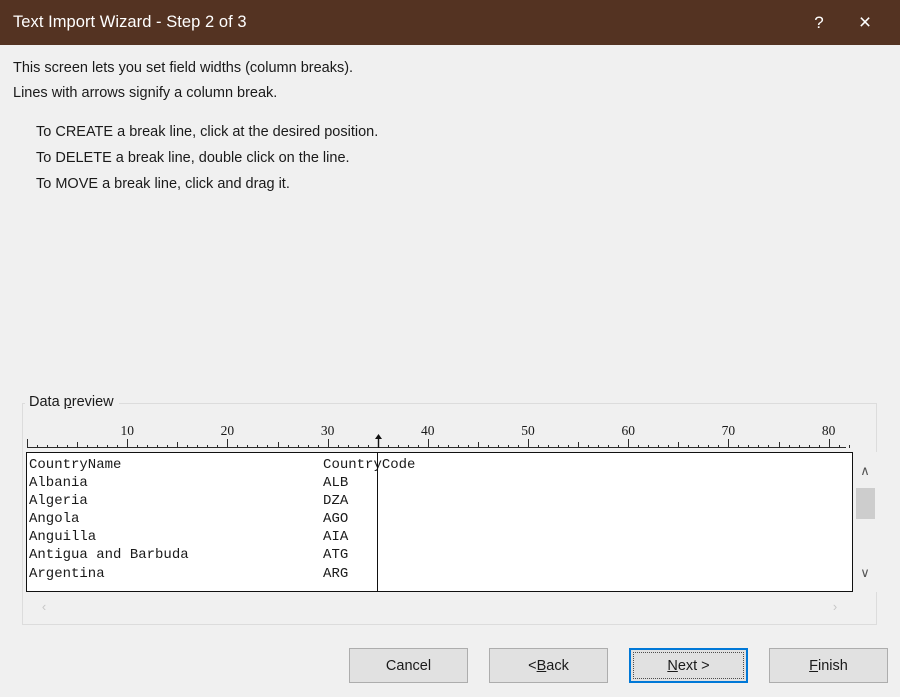 Image resolution: width=900 pixels, height=697 pixels. I want to click on next-button: Next >, so click(688, 665).